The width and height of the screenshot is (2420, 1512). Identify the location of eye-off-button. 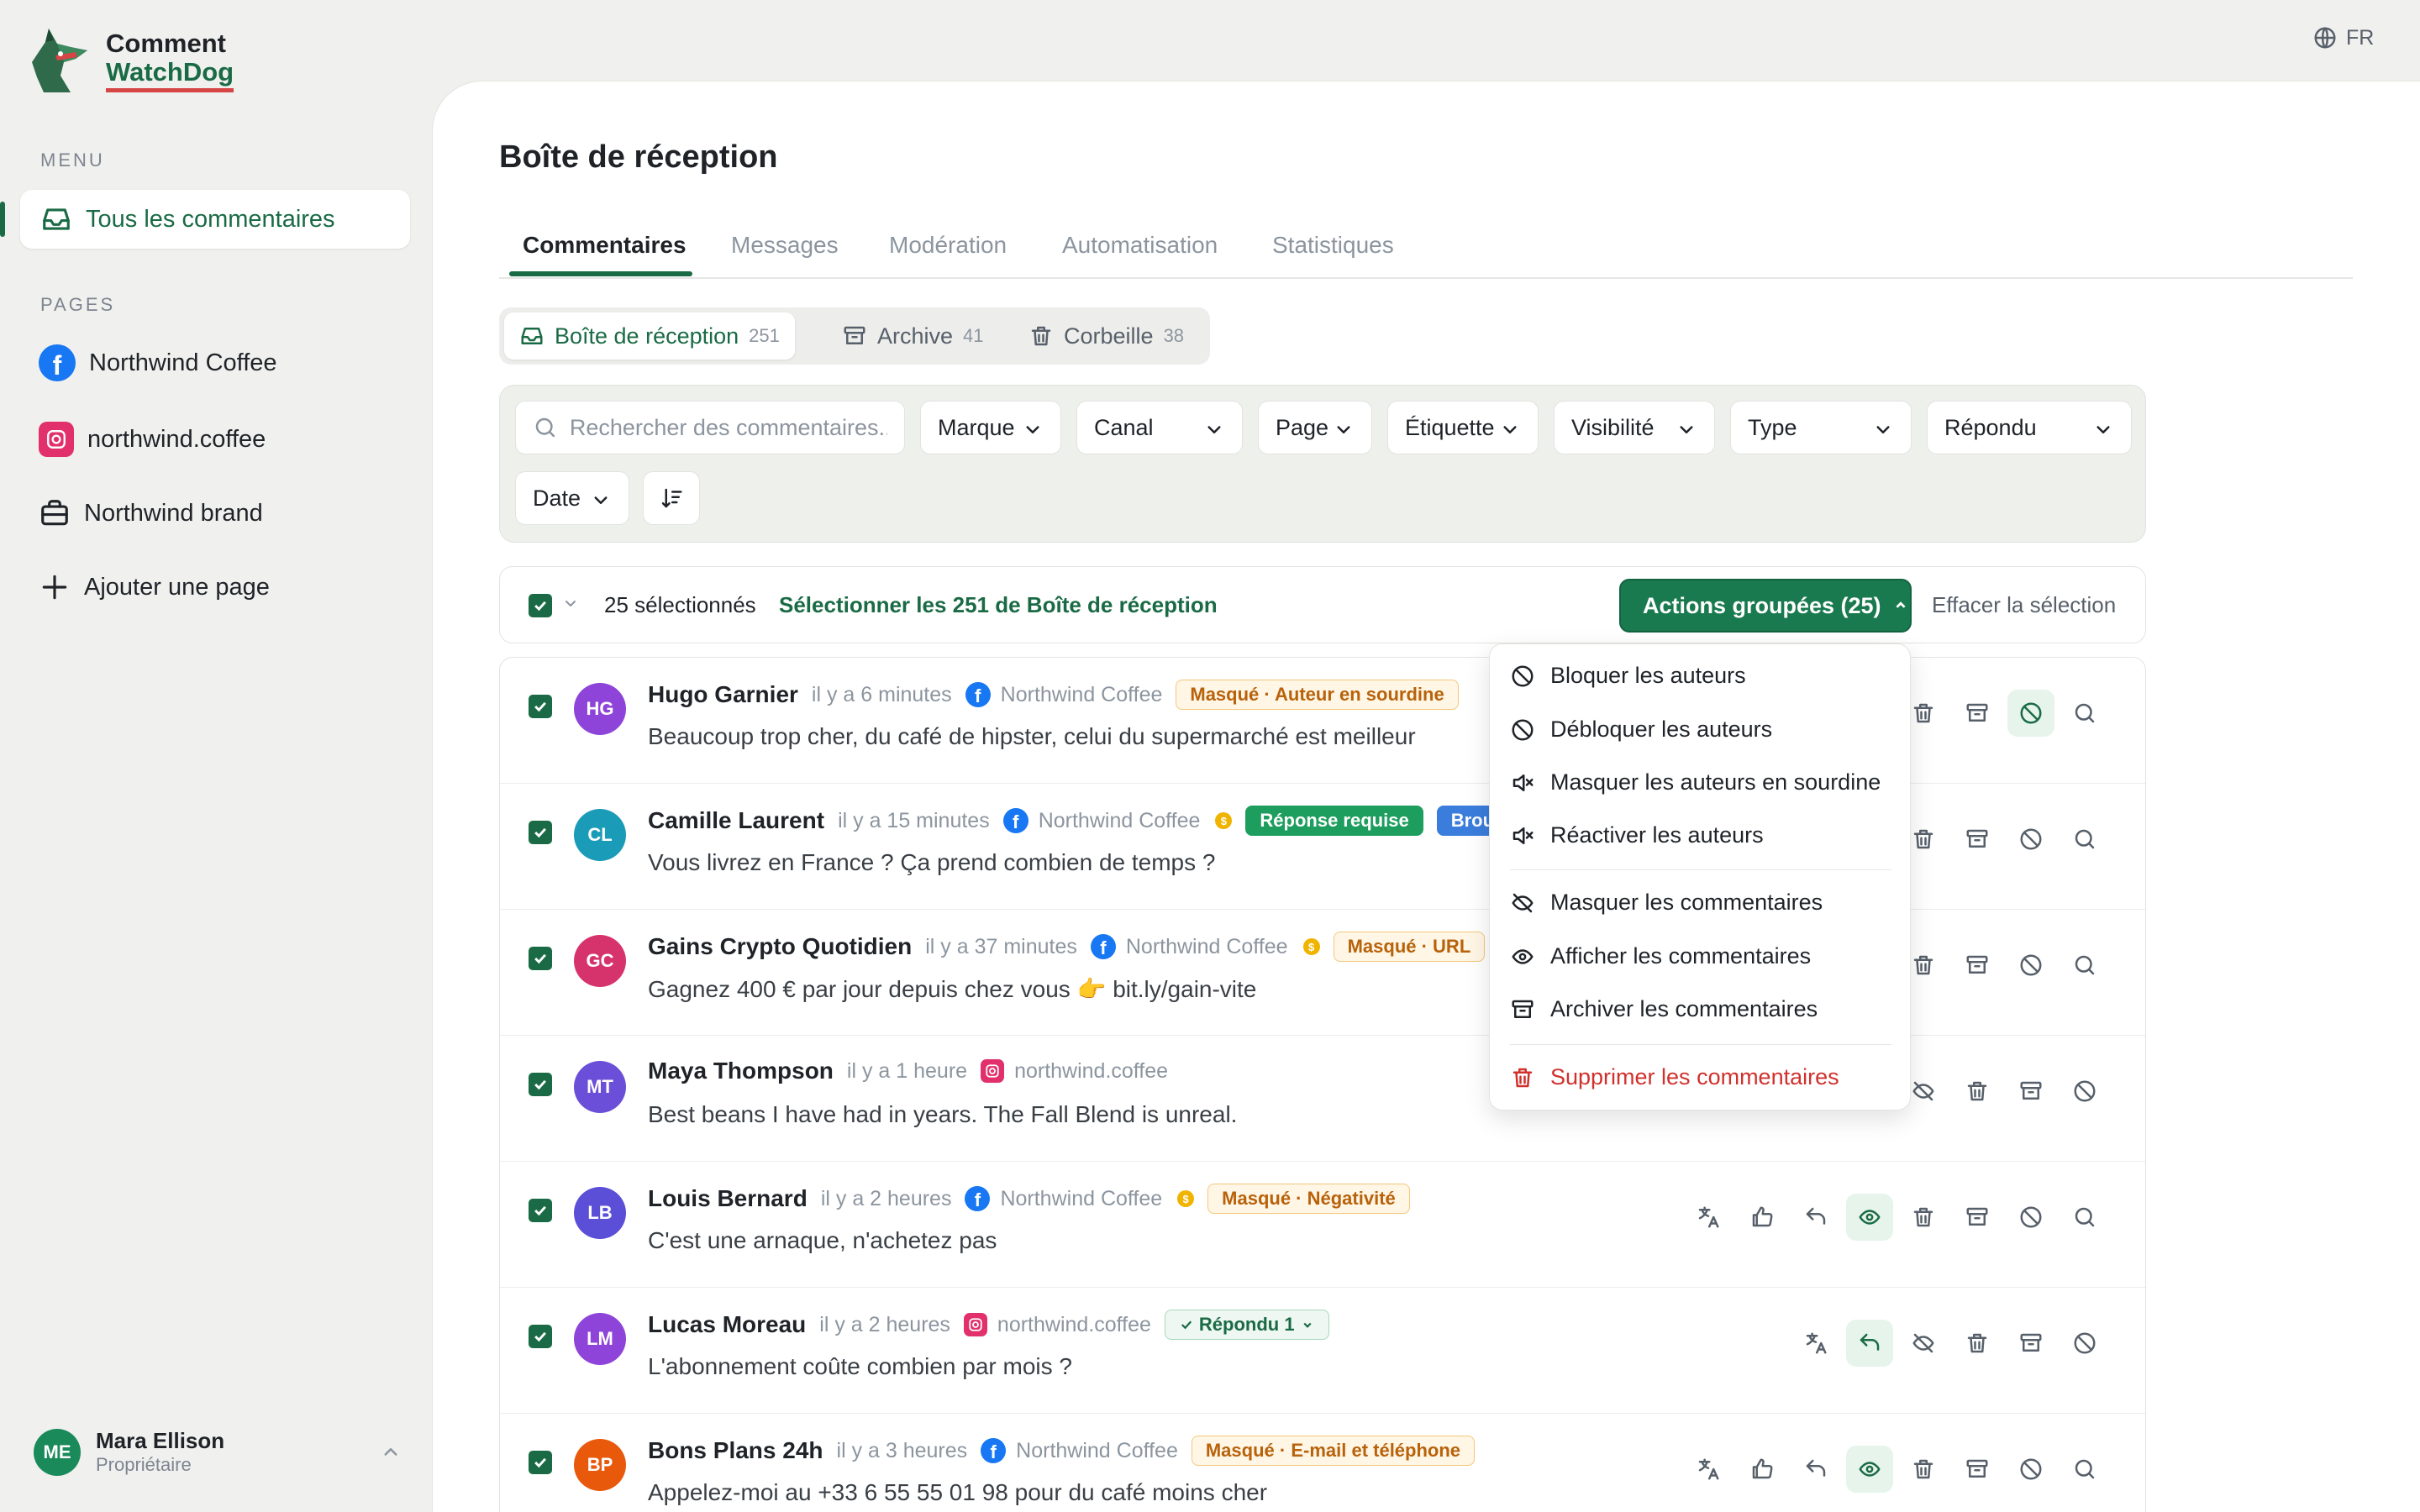
(1923, 1343).